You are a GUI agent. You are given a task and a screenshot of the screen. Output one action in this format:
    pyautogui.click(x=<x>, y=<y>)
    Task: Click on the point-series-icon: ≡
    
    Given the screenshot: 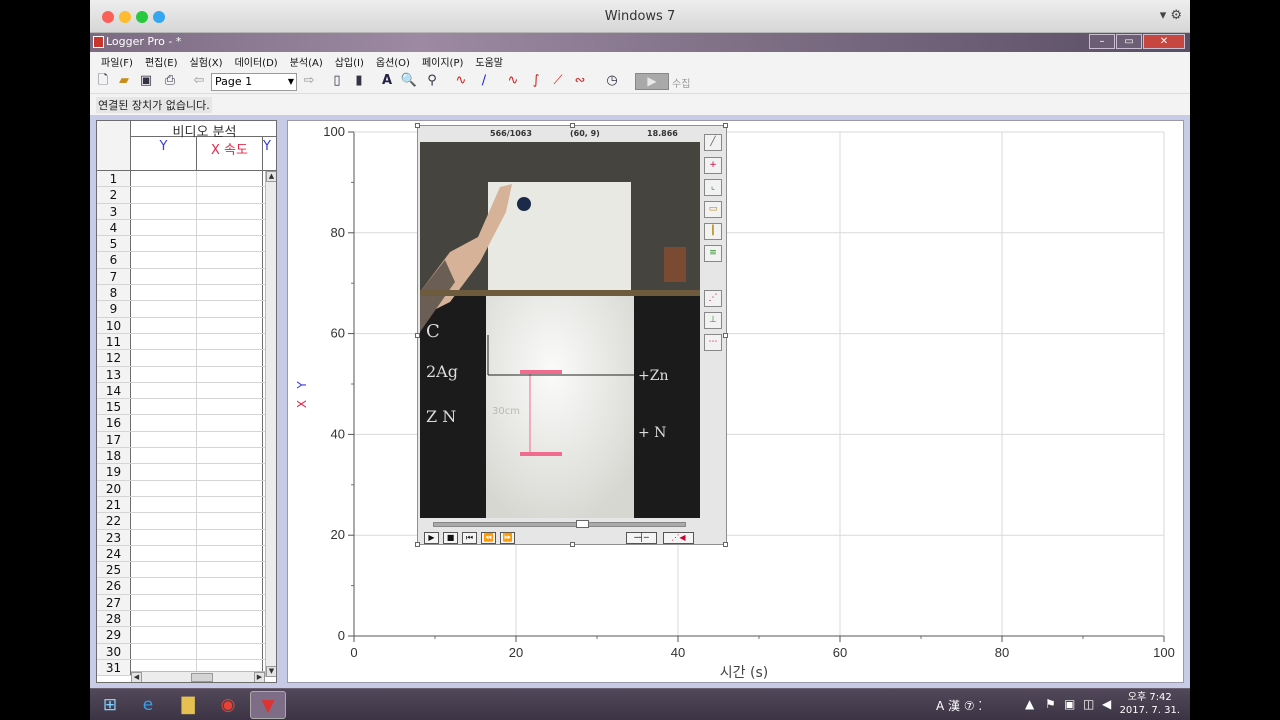 What is the action you would take?
    pyautogui.click(x=713, y=253)
    